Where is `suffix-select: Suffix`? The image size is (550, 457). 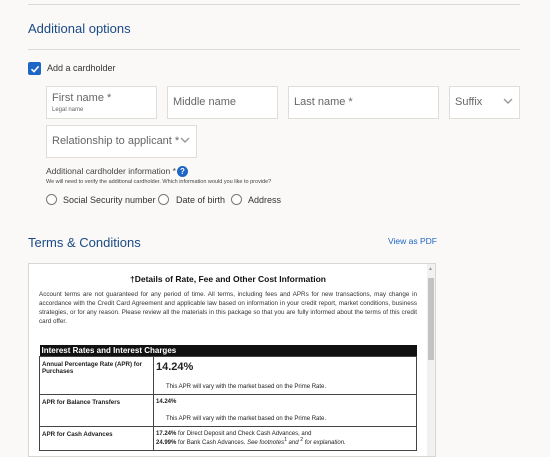 suffix-select: Suffix is located at coordinates (484, 102).